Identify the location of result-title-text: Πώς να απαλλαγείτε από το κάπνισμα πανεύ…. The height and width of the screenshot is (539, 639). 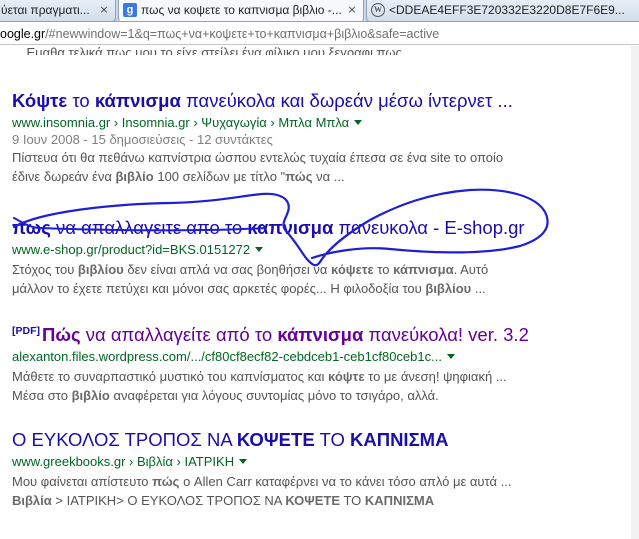
(285, 334).